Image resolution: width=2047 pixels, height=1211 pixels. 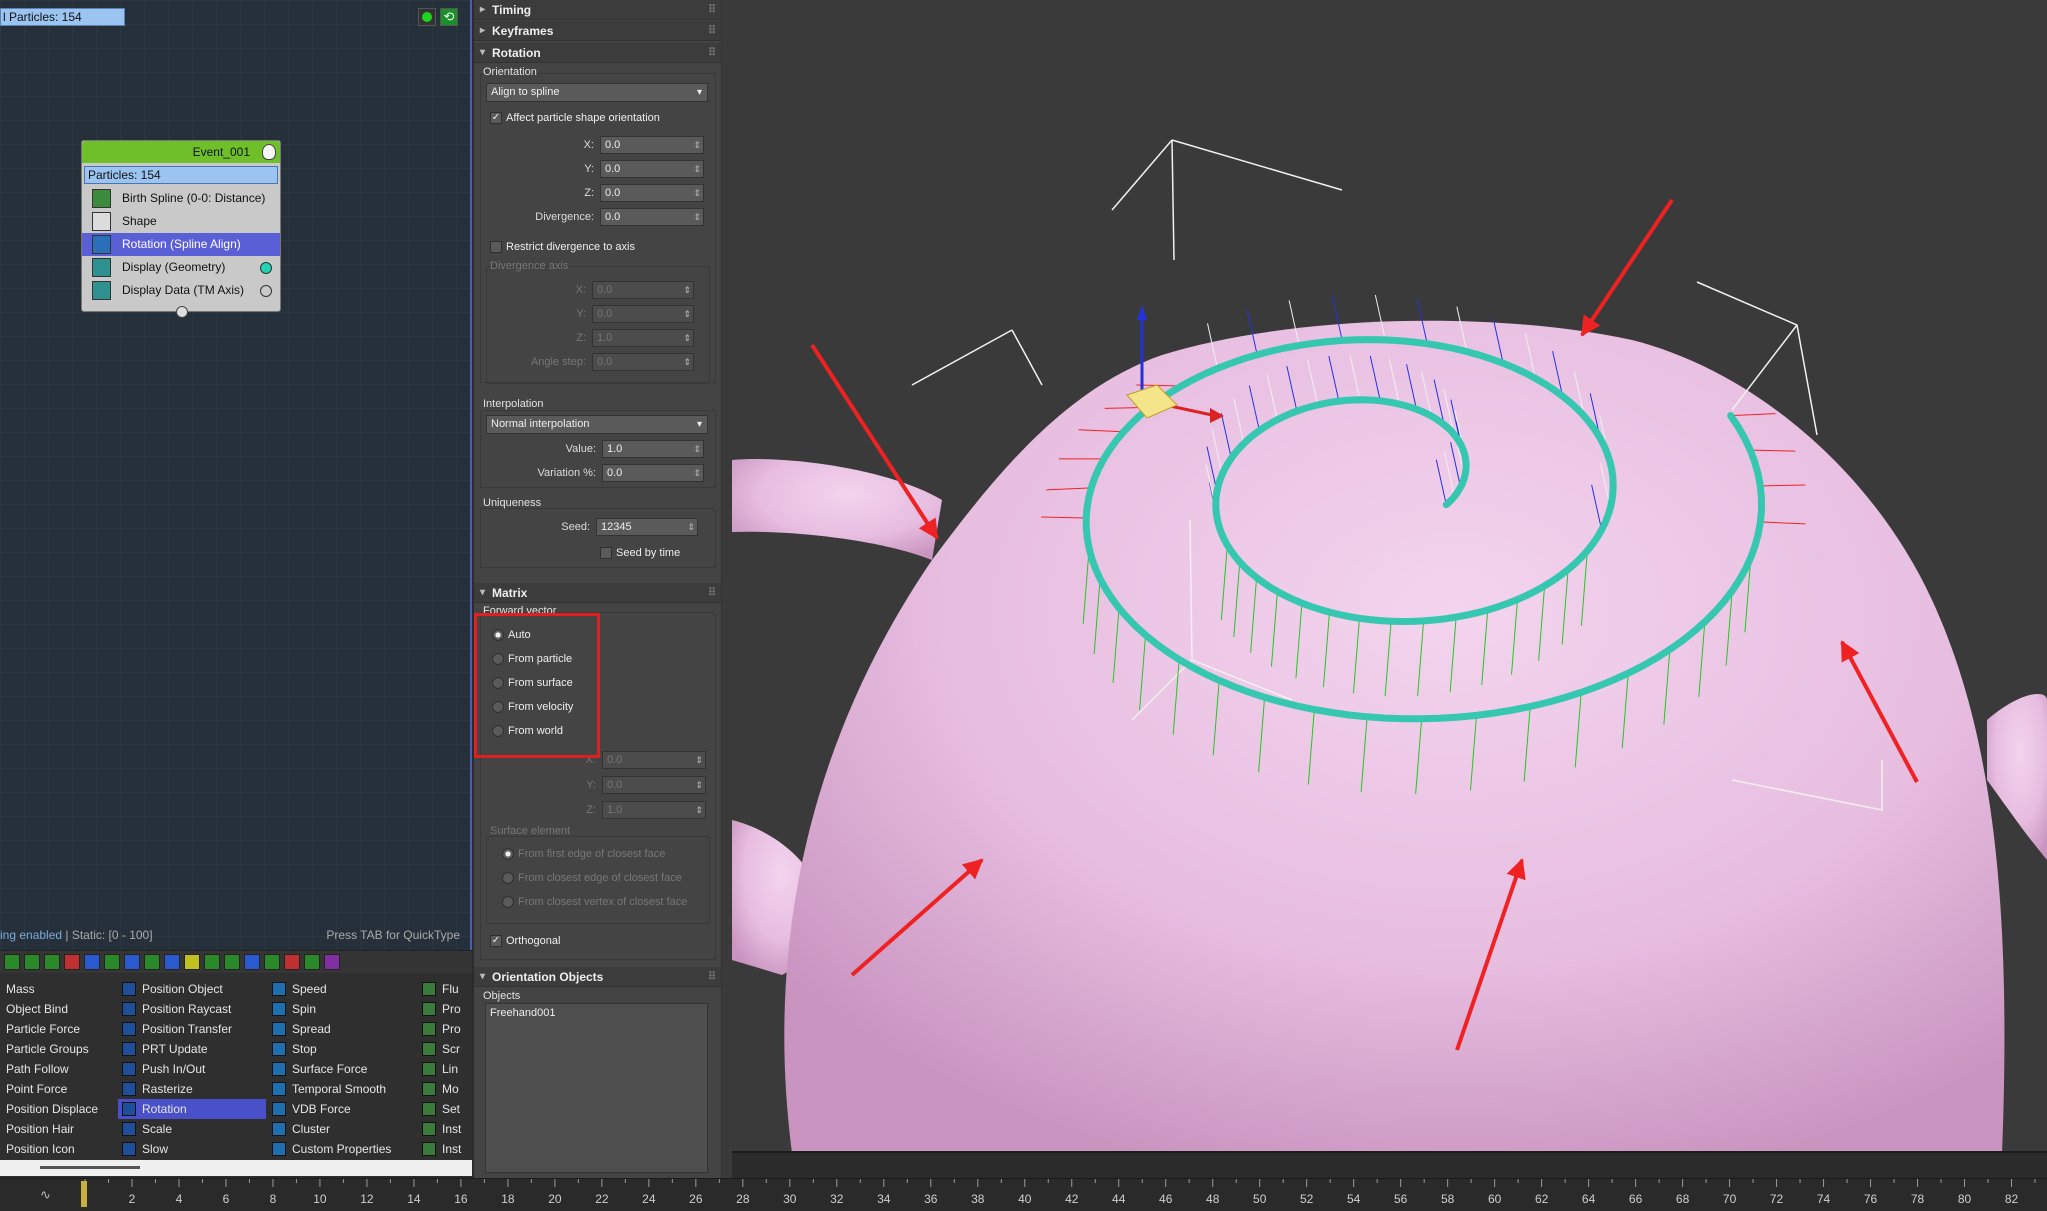 I want to click on display-color-dot, so click(x=266, y=268).